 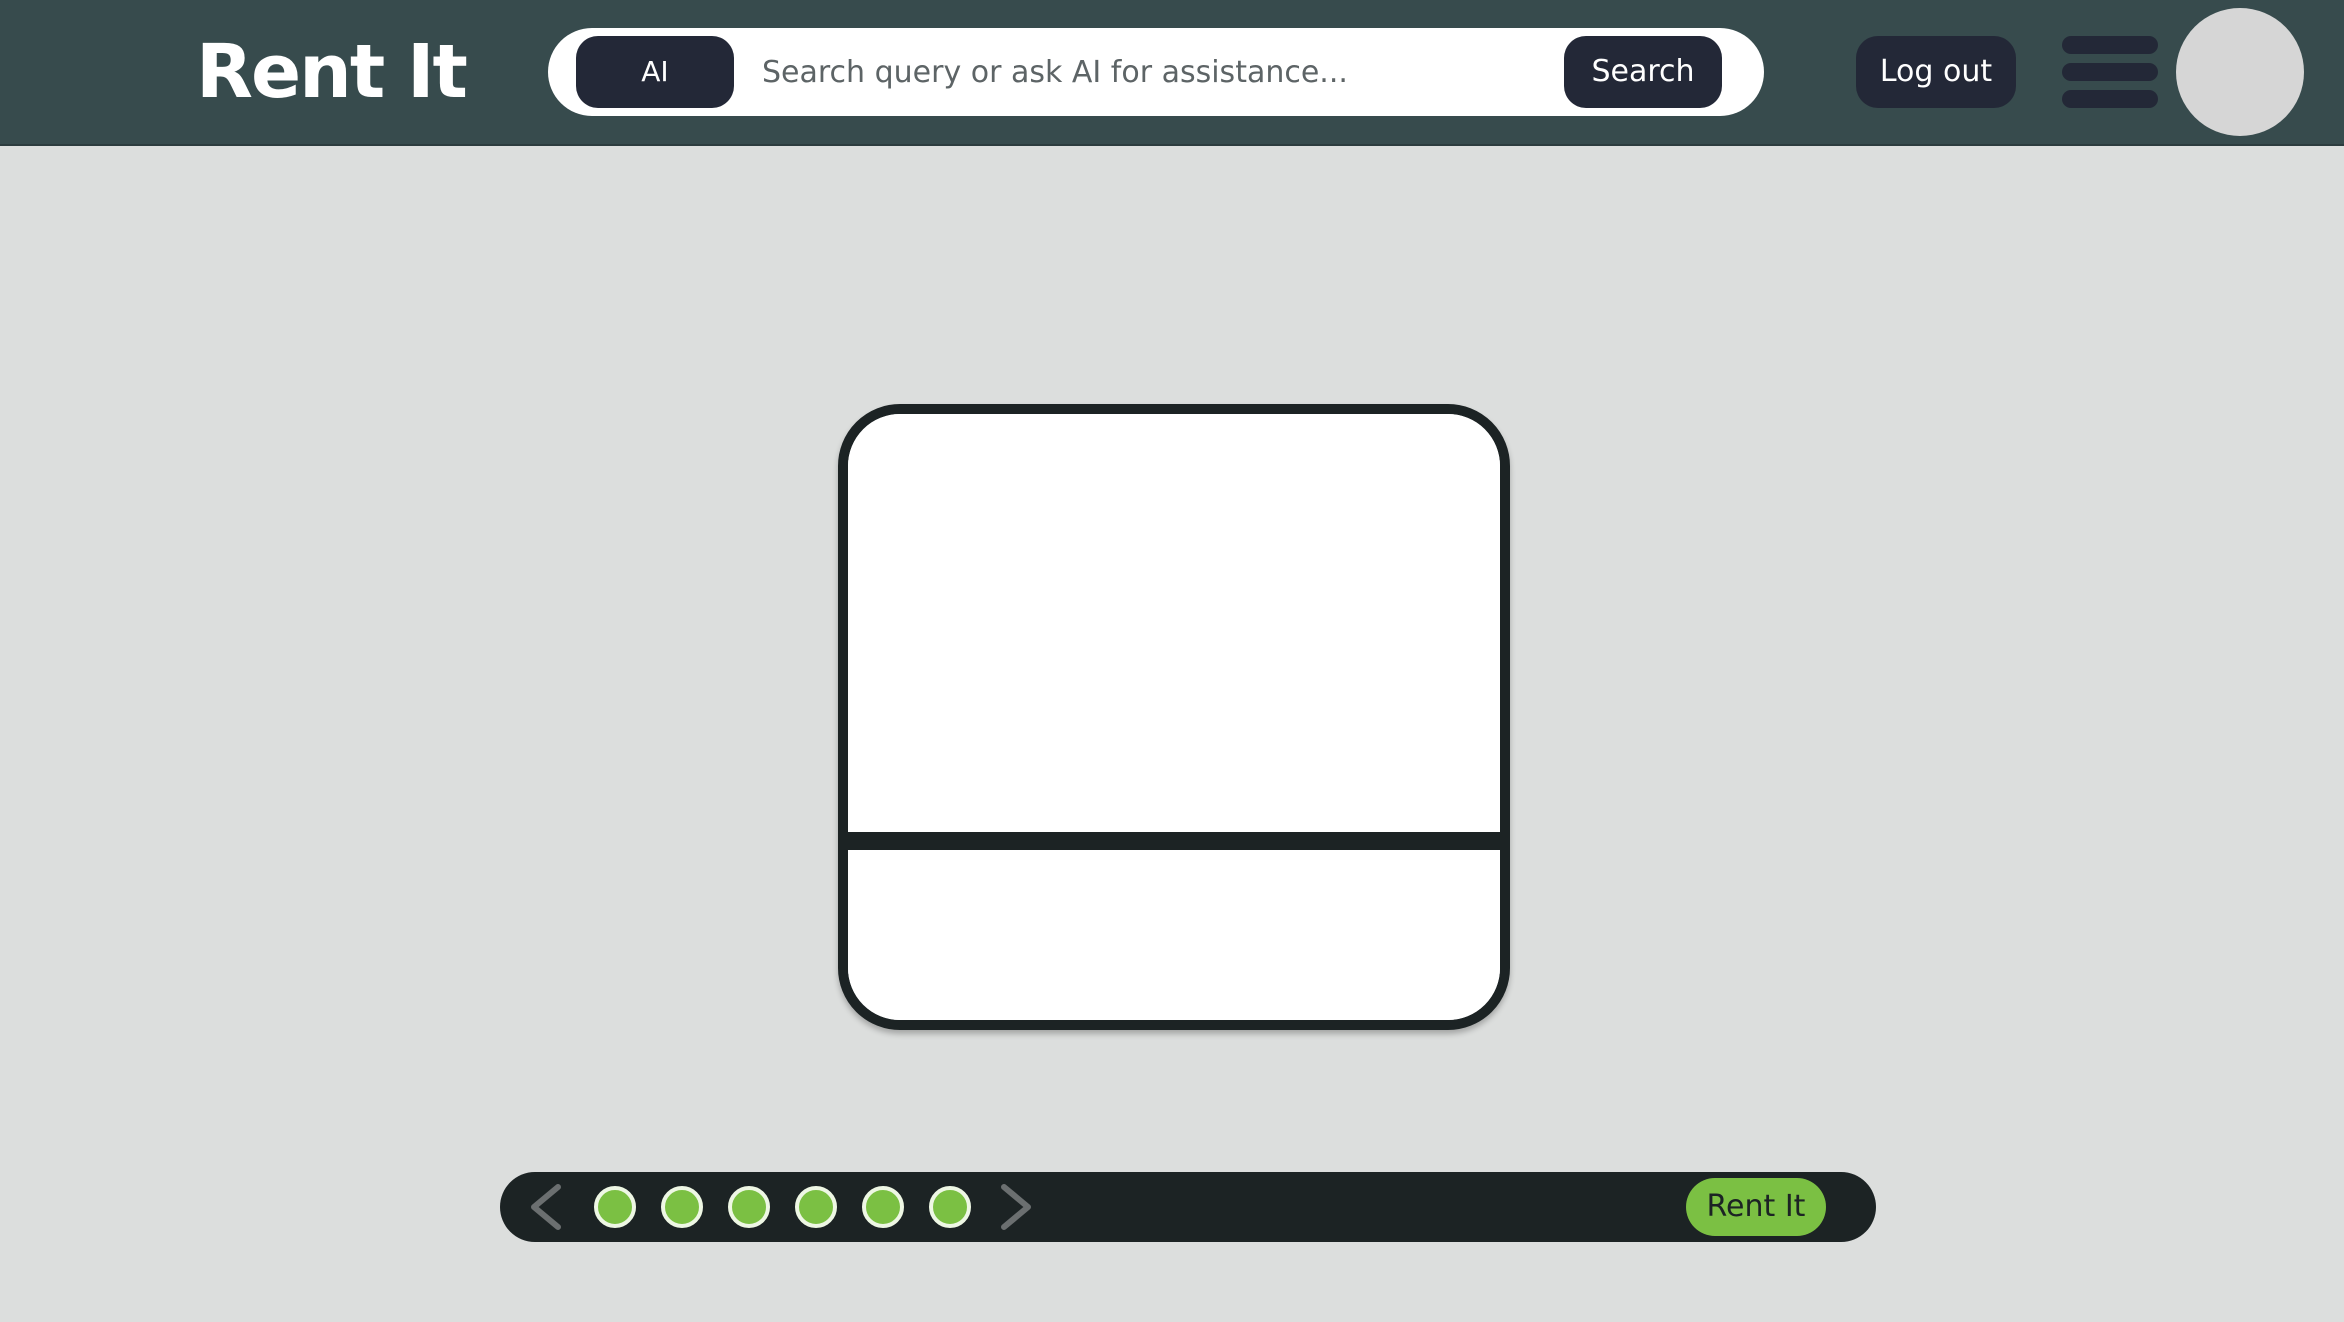 What do you see at coordinates (547, 1207) in the screenshot?
I see `chevron-left-icon` at bounding box center [547, 1207].